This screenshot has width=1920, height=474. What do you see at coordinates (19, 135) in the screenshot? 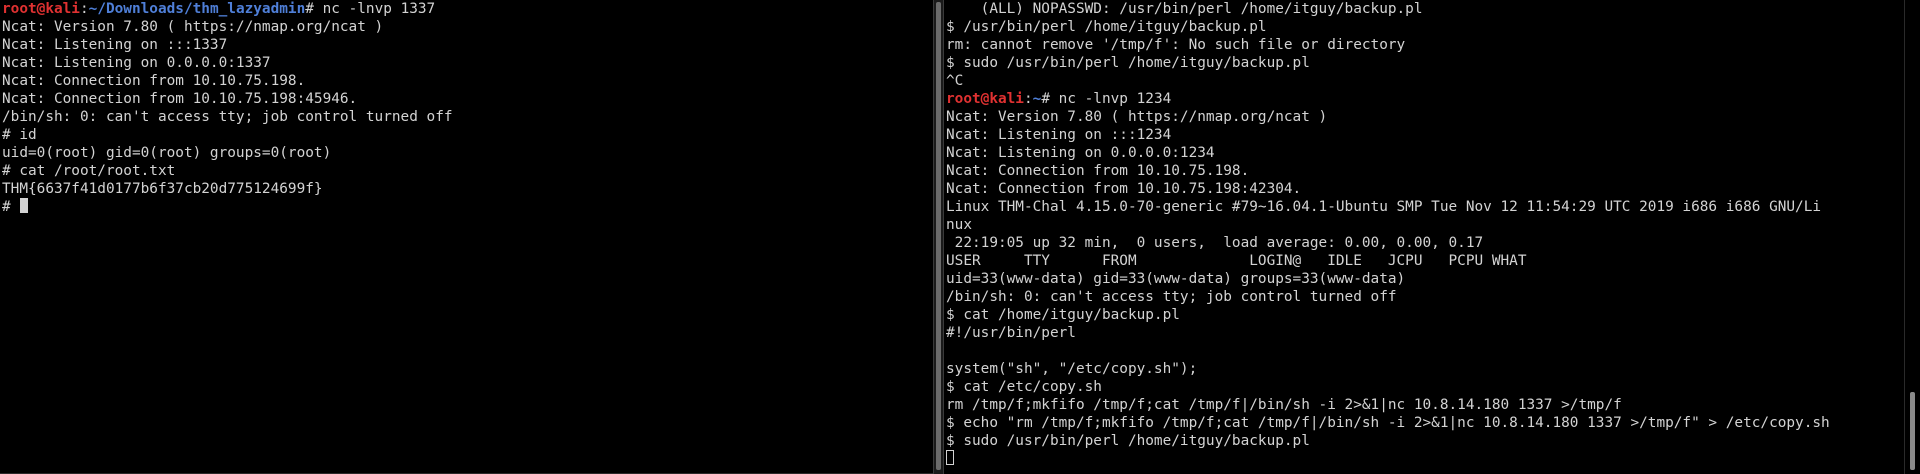
I see `output-line: # id` at bounding box center [19, 135].